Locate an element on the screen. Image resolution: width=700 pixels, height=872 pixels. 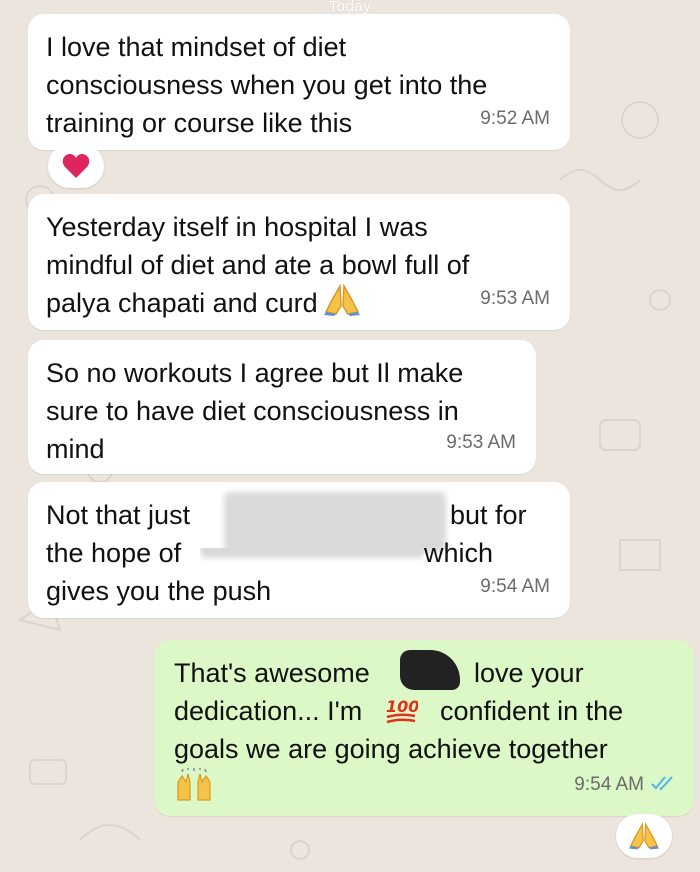
raising-hands-icon is located at coordinates (194, 784).